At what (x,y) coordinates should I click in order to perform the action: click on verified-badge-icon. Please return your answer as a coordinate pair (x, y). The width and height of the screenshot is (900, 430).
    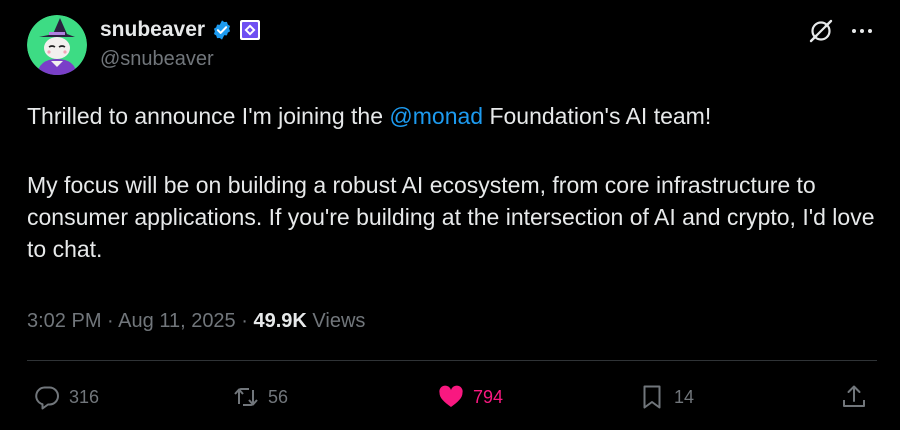
    Looking at the image, I should click on (222, 30).